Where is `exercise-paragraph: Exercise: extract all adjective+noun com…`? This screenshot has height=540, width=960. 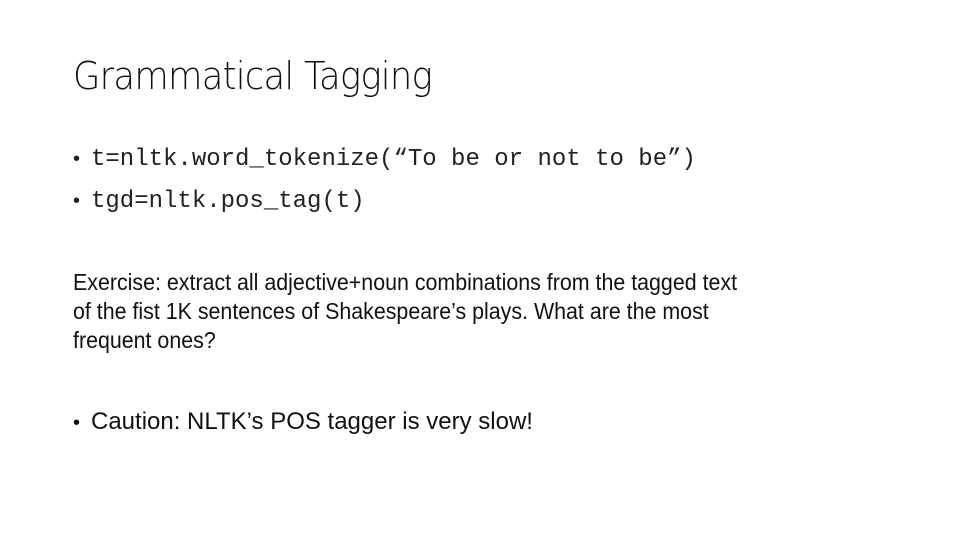
exercise-paragraph: Exercise: extract all adjective+noun com… is located at coordinates (459, 311).